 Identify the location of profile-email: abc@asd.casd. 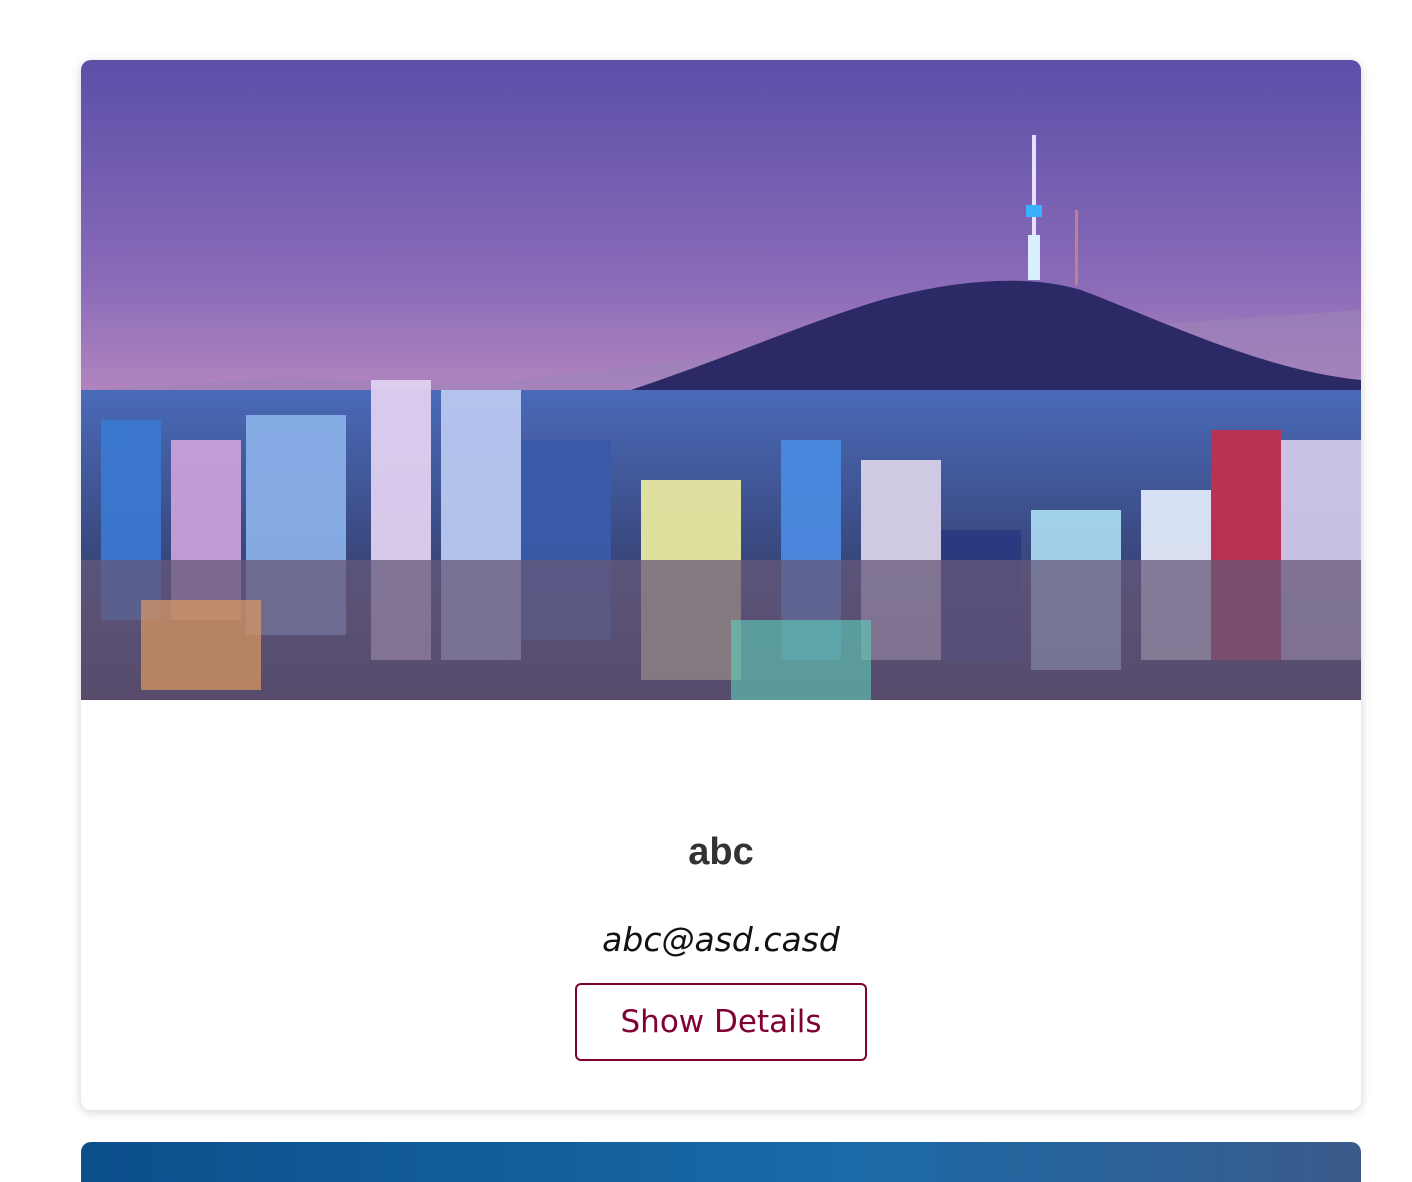
(721, 939).